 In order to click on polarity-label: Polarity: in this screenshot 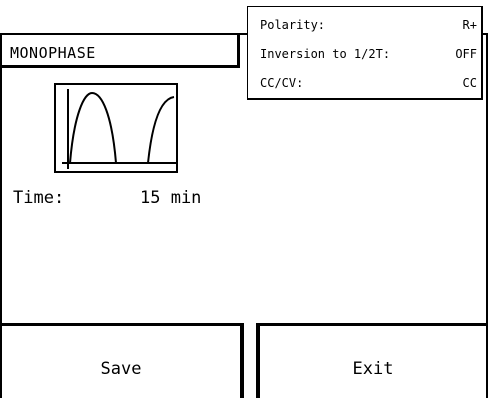, I will do `click(293, 25)`.